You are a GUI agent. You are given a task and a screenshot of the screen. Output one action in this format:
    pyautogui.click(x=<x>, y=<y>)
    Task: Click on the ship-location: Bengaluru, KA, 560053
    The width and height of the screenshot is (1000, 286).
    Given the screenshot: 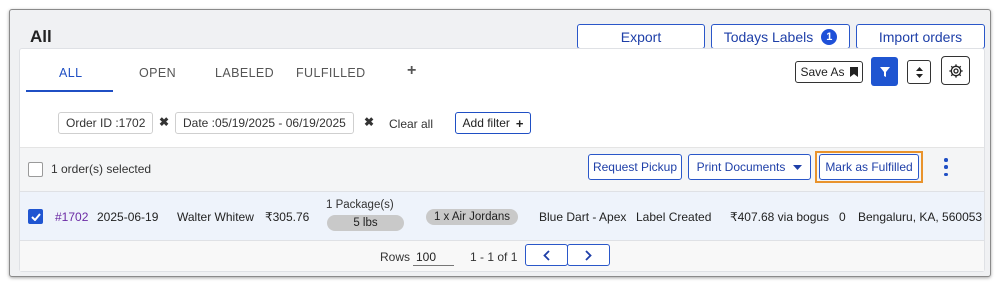 What is the action you would take?
    pyautogui.click(x=920, y=217)
    